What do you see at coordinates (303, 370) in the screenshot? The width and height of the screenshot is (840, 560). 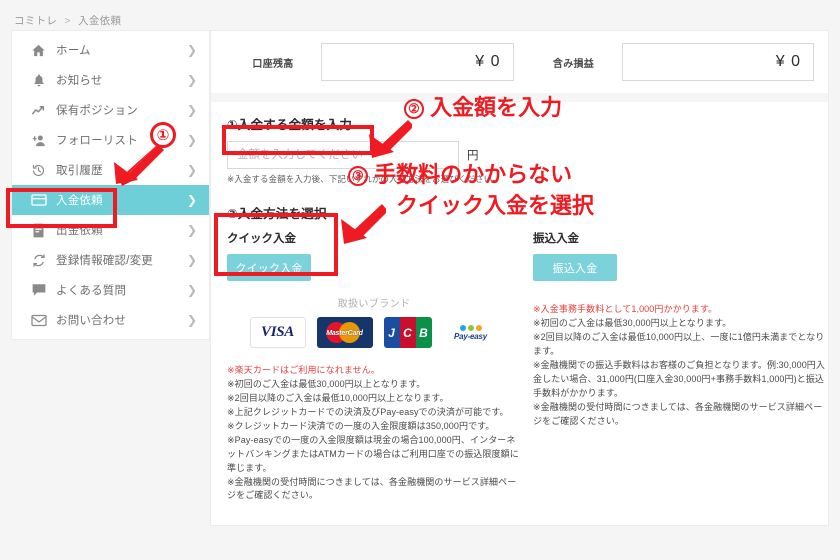 I see `note-line: ※楽天カードはご利用になれません。` at bounding box center [303, 370].